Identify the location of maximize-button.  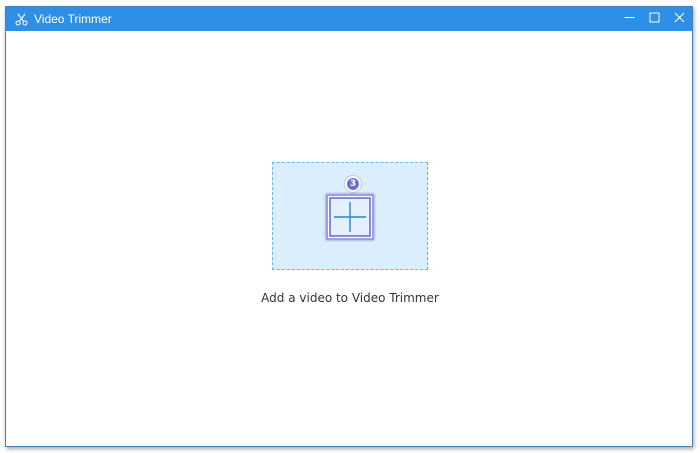
(654, 19).